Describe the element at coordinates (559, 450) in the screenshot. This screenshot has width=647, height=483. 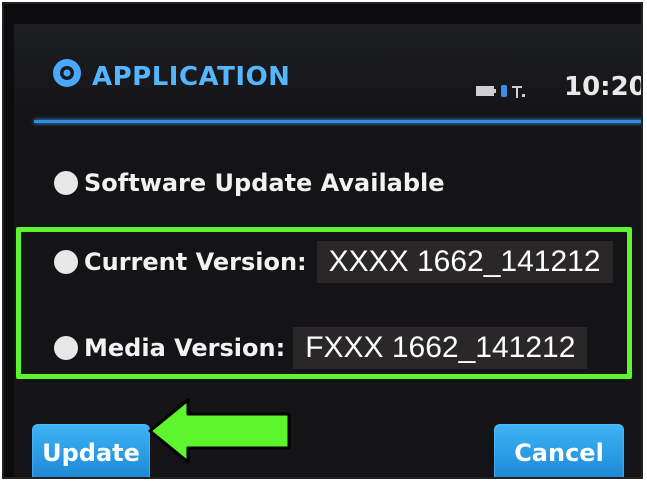
I see `cancel-button: Cancel` at that location.